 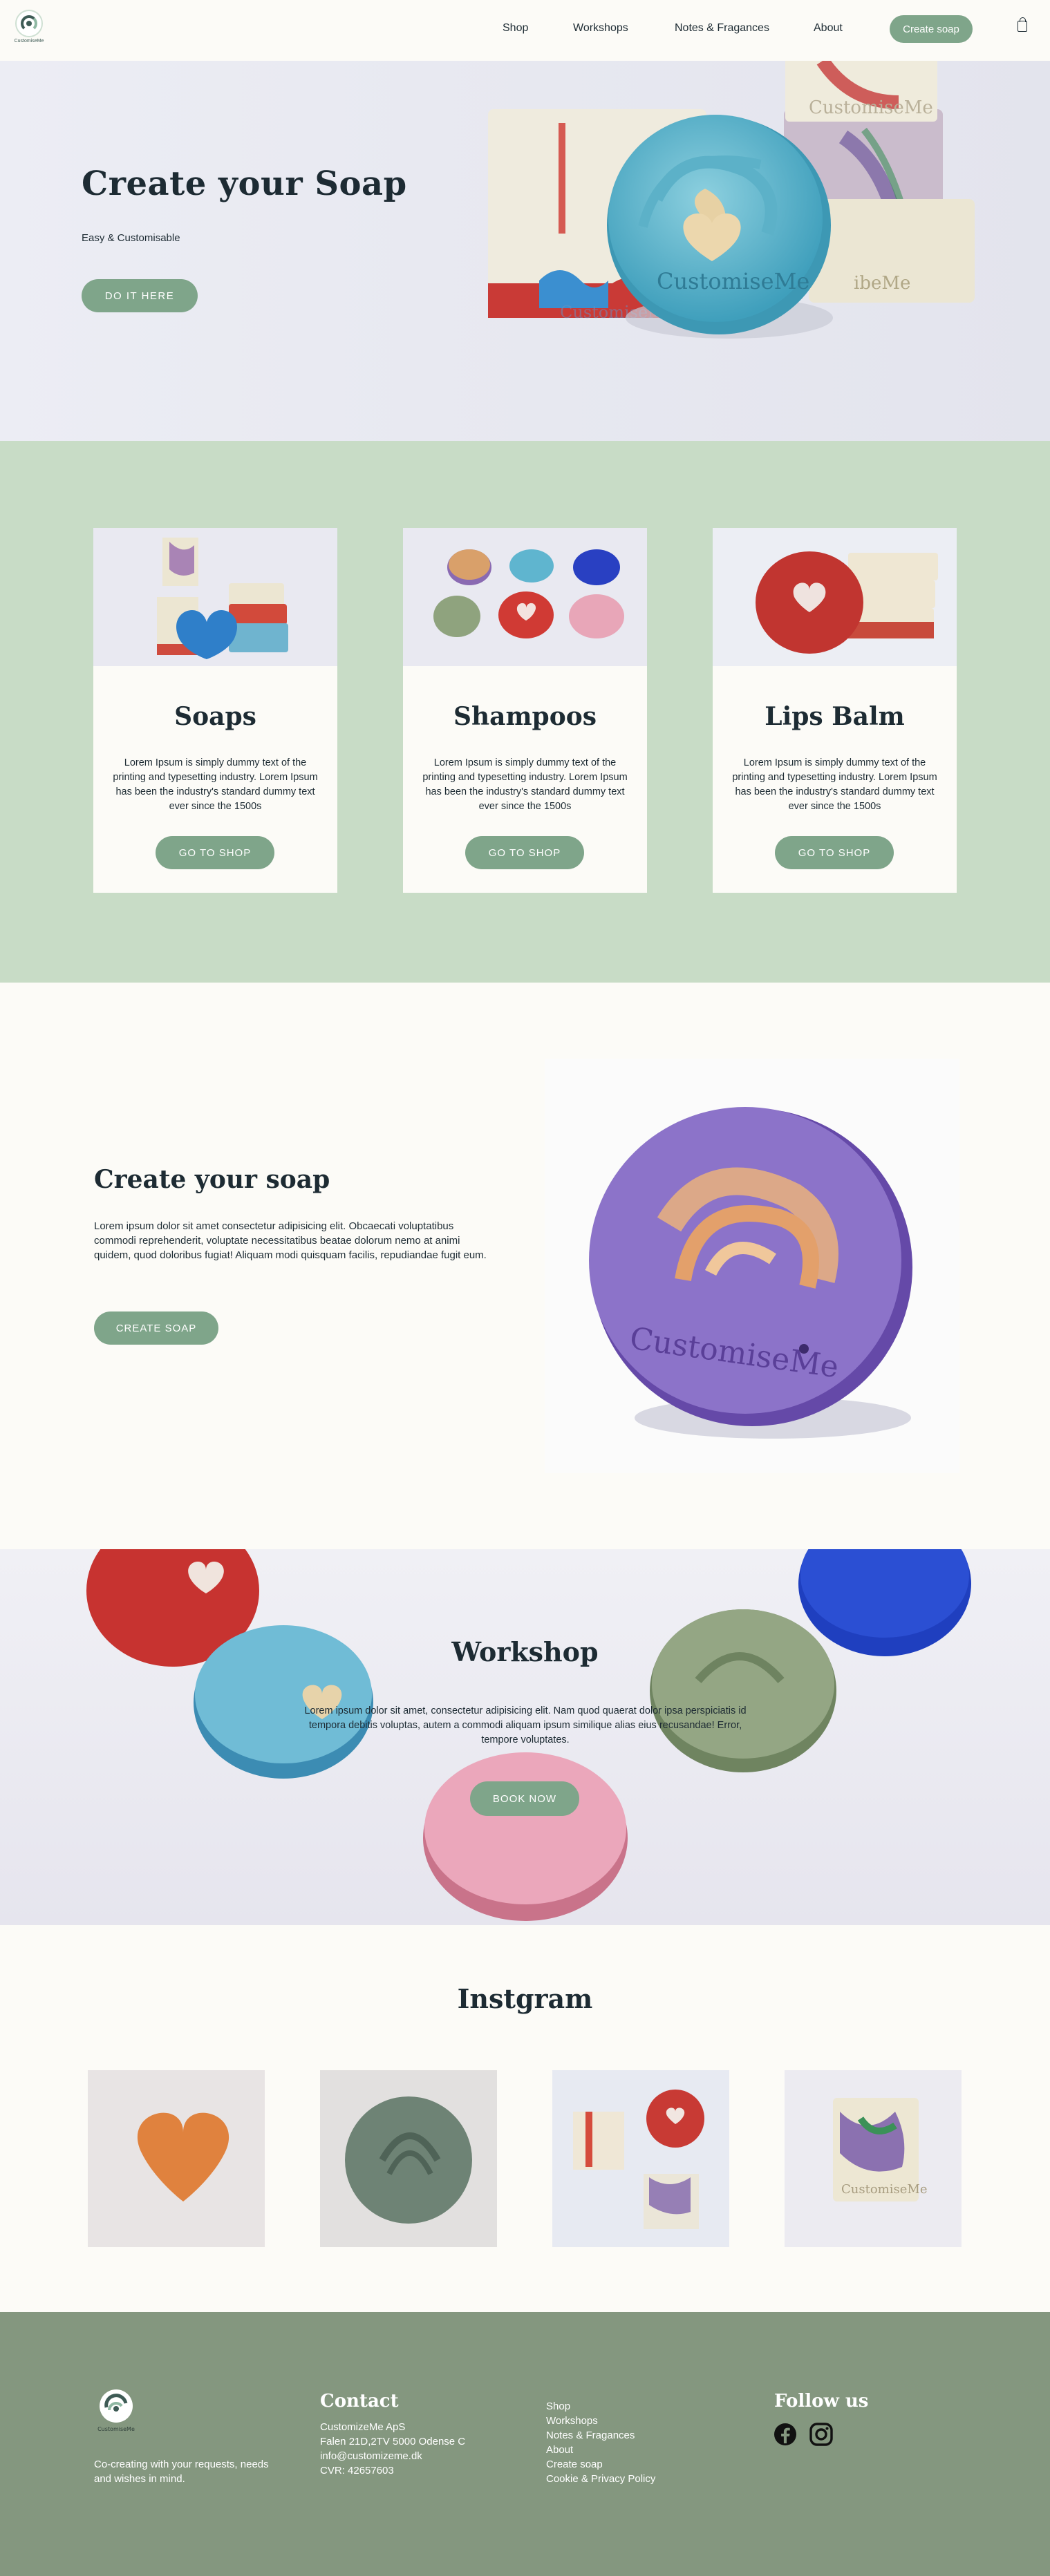 I want to click on shopping-bag-icon, so click(x=1022, y=24).